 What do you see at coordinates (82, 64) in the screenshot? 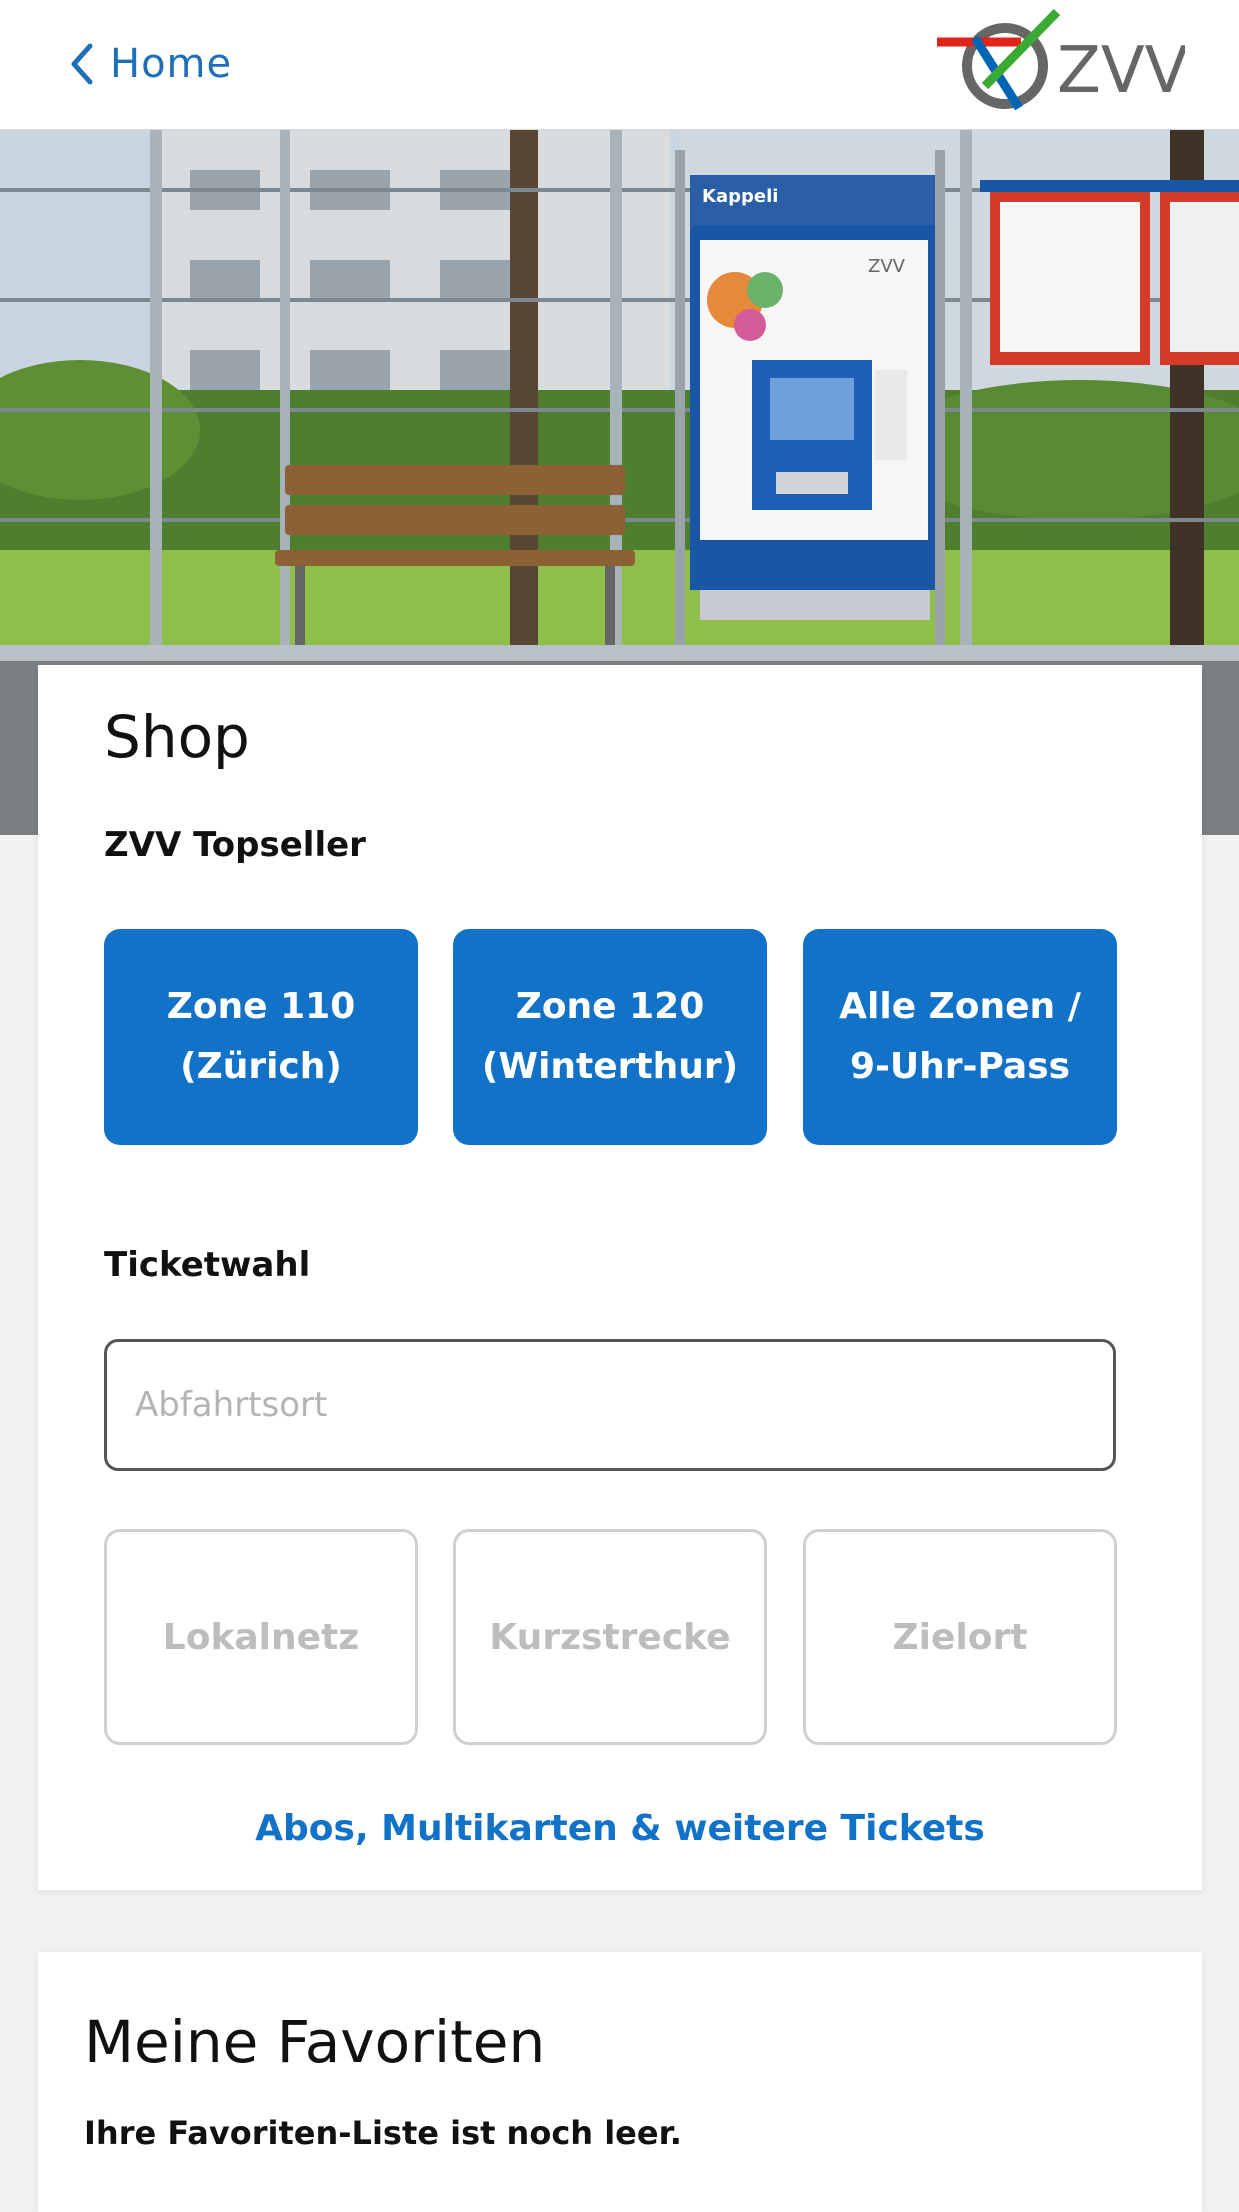
I see `chevron-left-icon` at bounding box center [82, 64].